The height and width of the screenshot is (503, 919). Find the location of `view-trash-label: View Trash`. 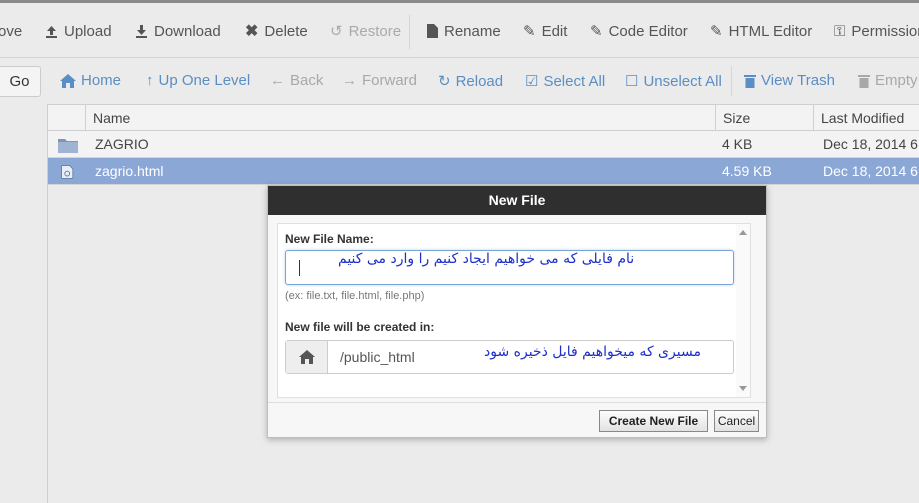

view-trash-label: View Trash is located at coordinates (798, 80).